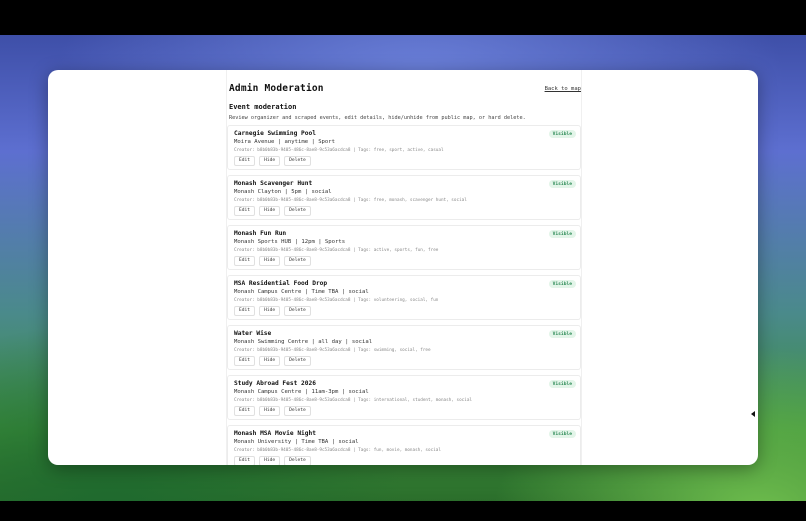 This screenshot has height=521, width=806. I want to click on section-title: Event moderation, so click(263, 107).